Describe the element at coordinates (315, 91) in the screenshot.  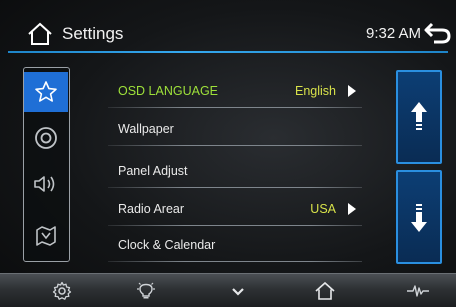
I see `menu-item-value: English` at that location.